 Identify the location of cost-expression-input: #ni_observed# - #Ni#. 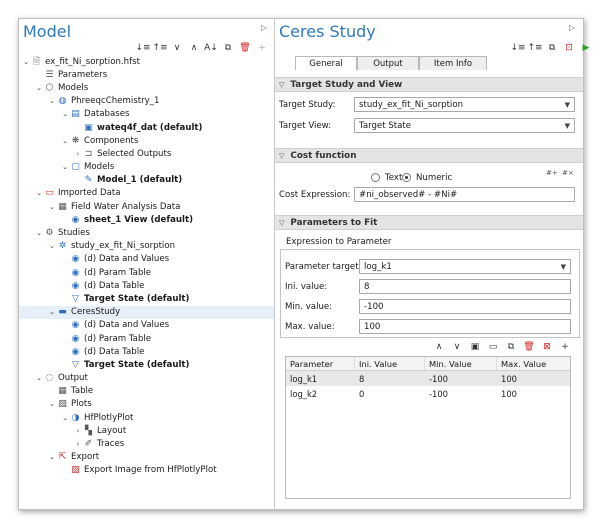
(464, 194).